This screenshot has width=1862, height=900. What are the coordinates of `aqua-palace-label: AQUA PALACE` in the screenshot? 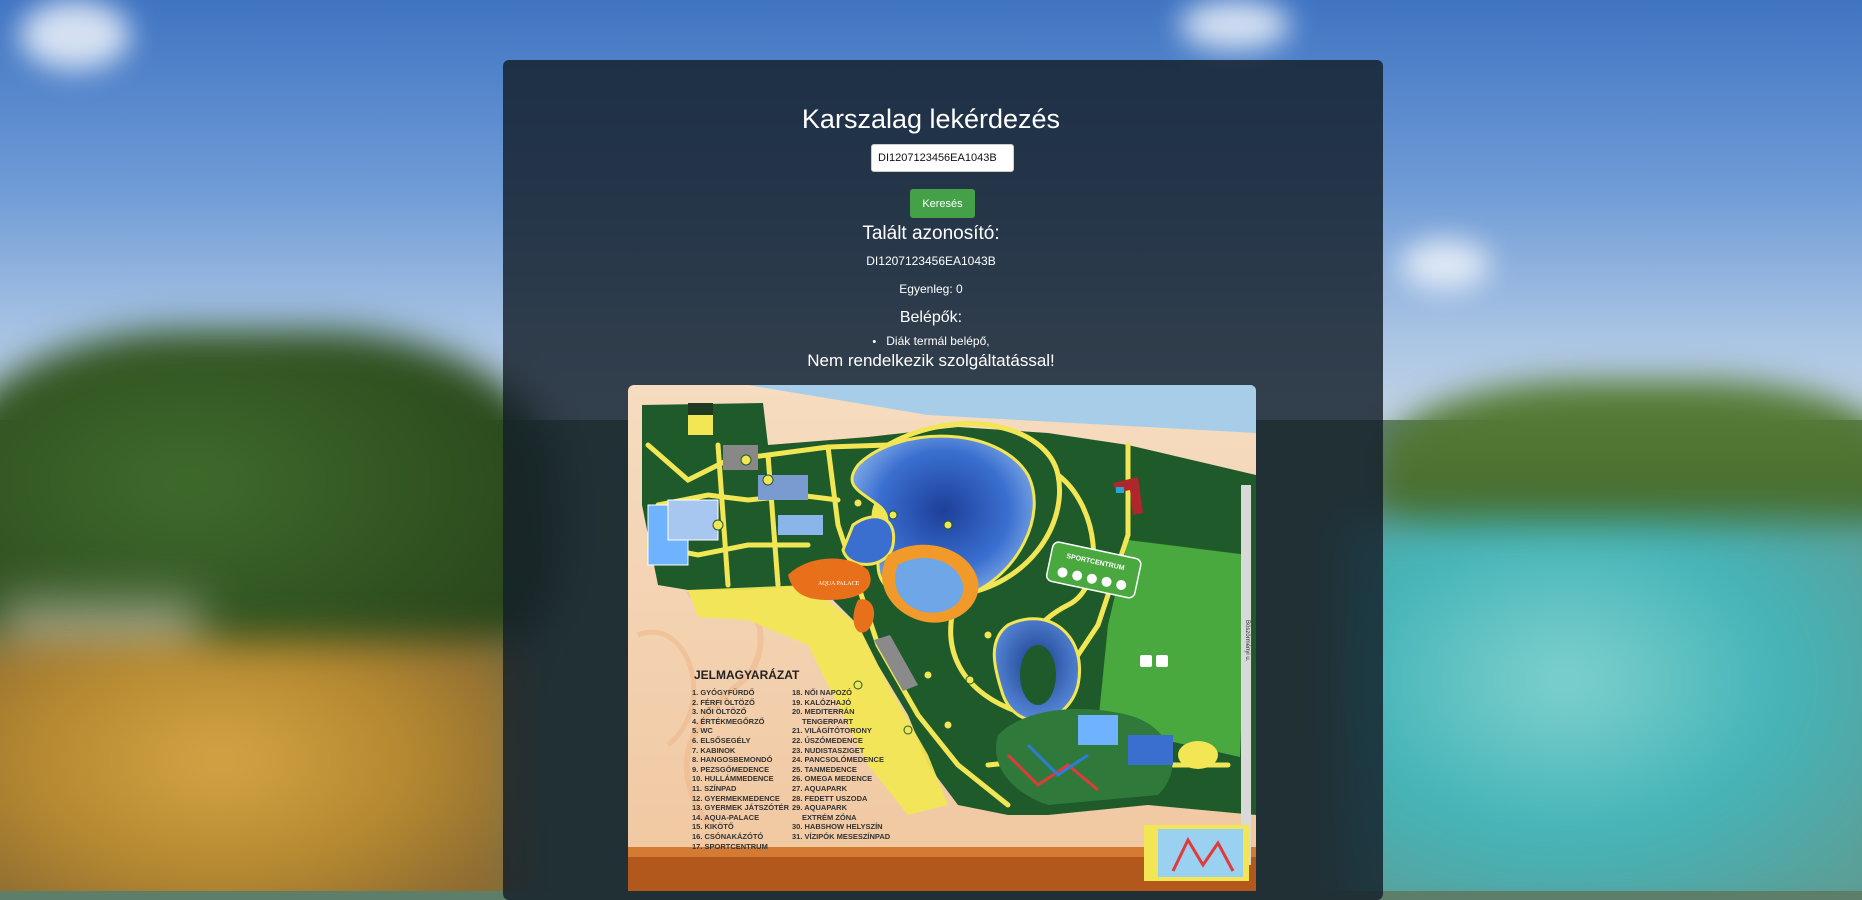 It's located at (839, 584).